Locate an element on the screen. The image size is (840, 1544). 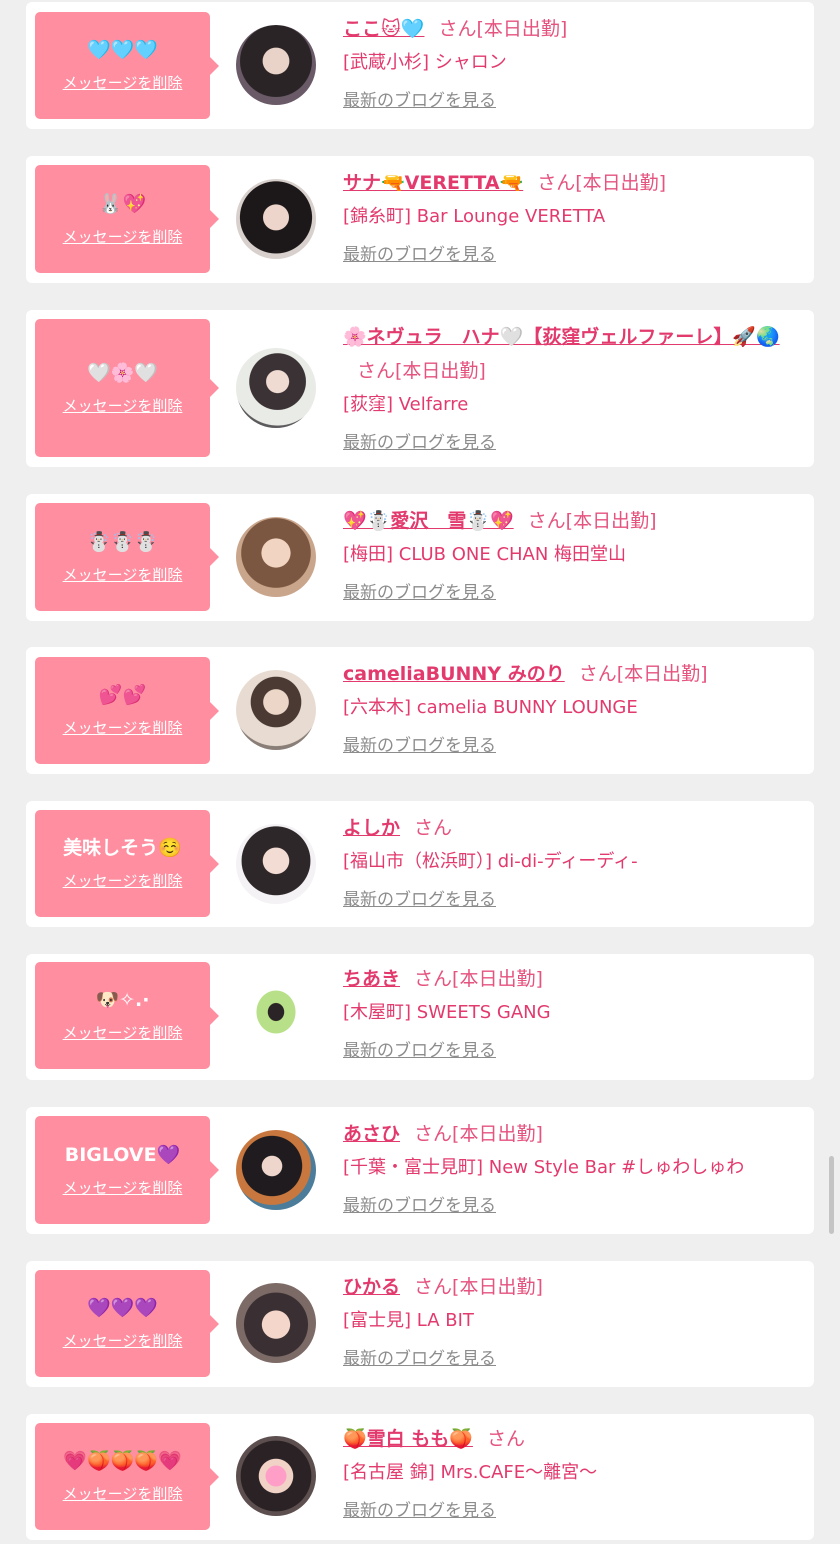
name-line: あさひ さん[本日出勤] is located at coordinates (573, 1134).